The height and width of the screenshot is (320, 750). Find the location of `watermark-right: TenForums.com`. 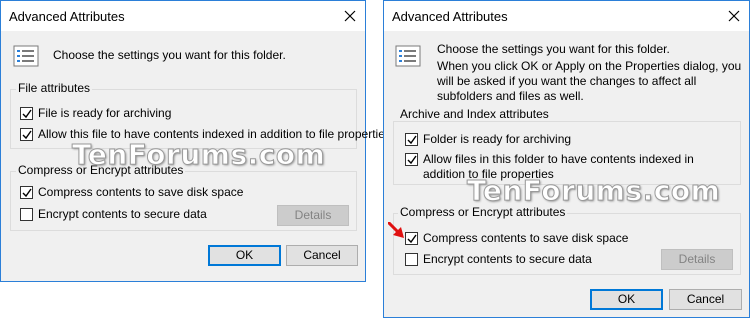

watermark-right: TenForums.com is located at coordinates (593, 191).